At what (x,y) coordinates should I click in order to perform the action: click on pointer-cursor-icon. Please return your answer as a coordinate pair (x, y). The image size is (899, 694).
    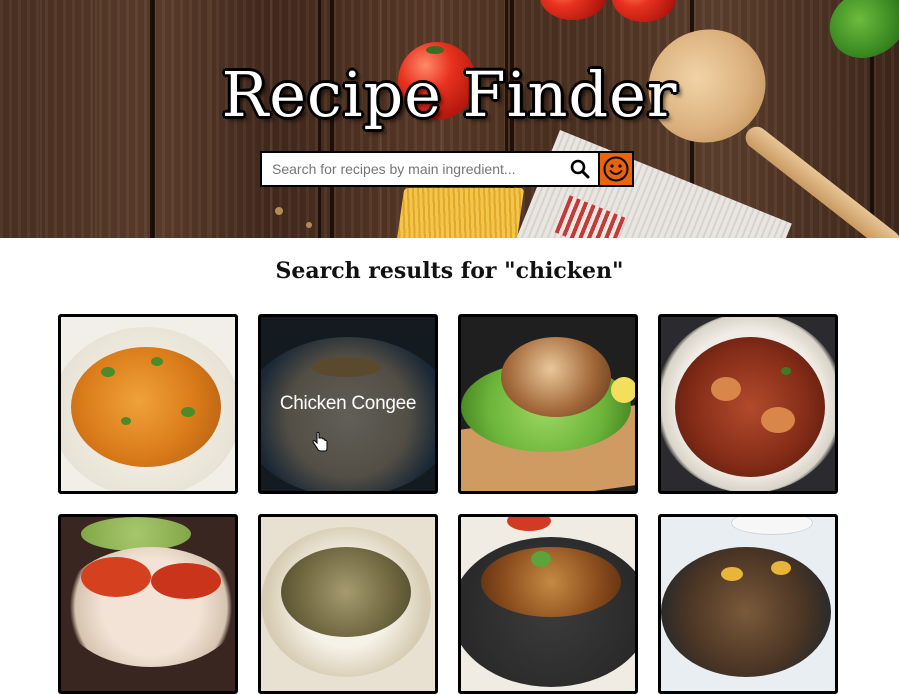
    Looking at the image, I should click on (320, 441).